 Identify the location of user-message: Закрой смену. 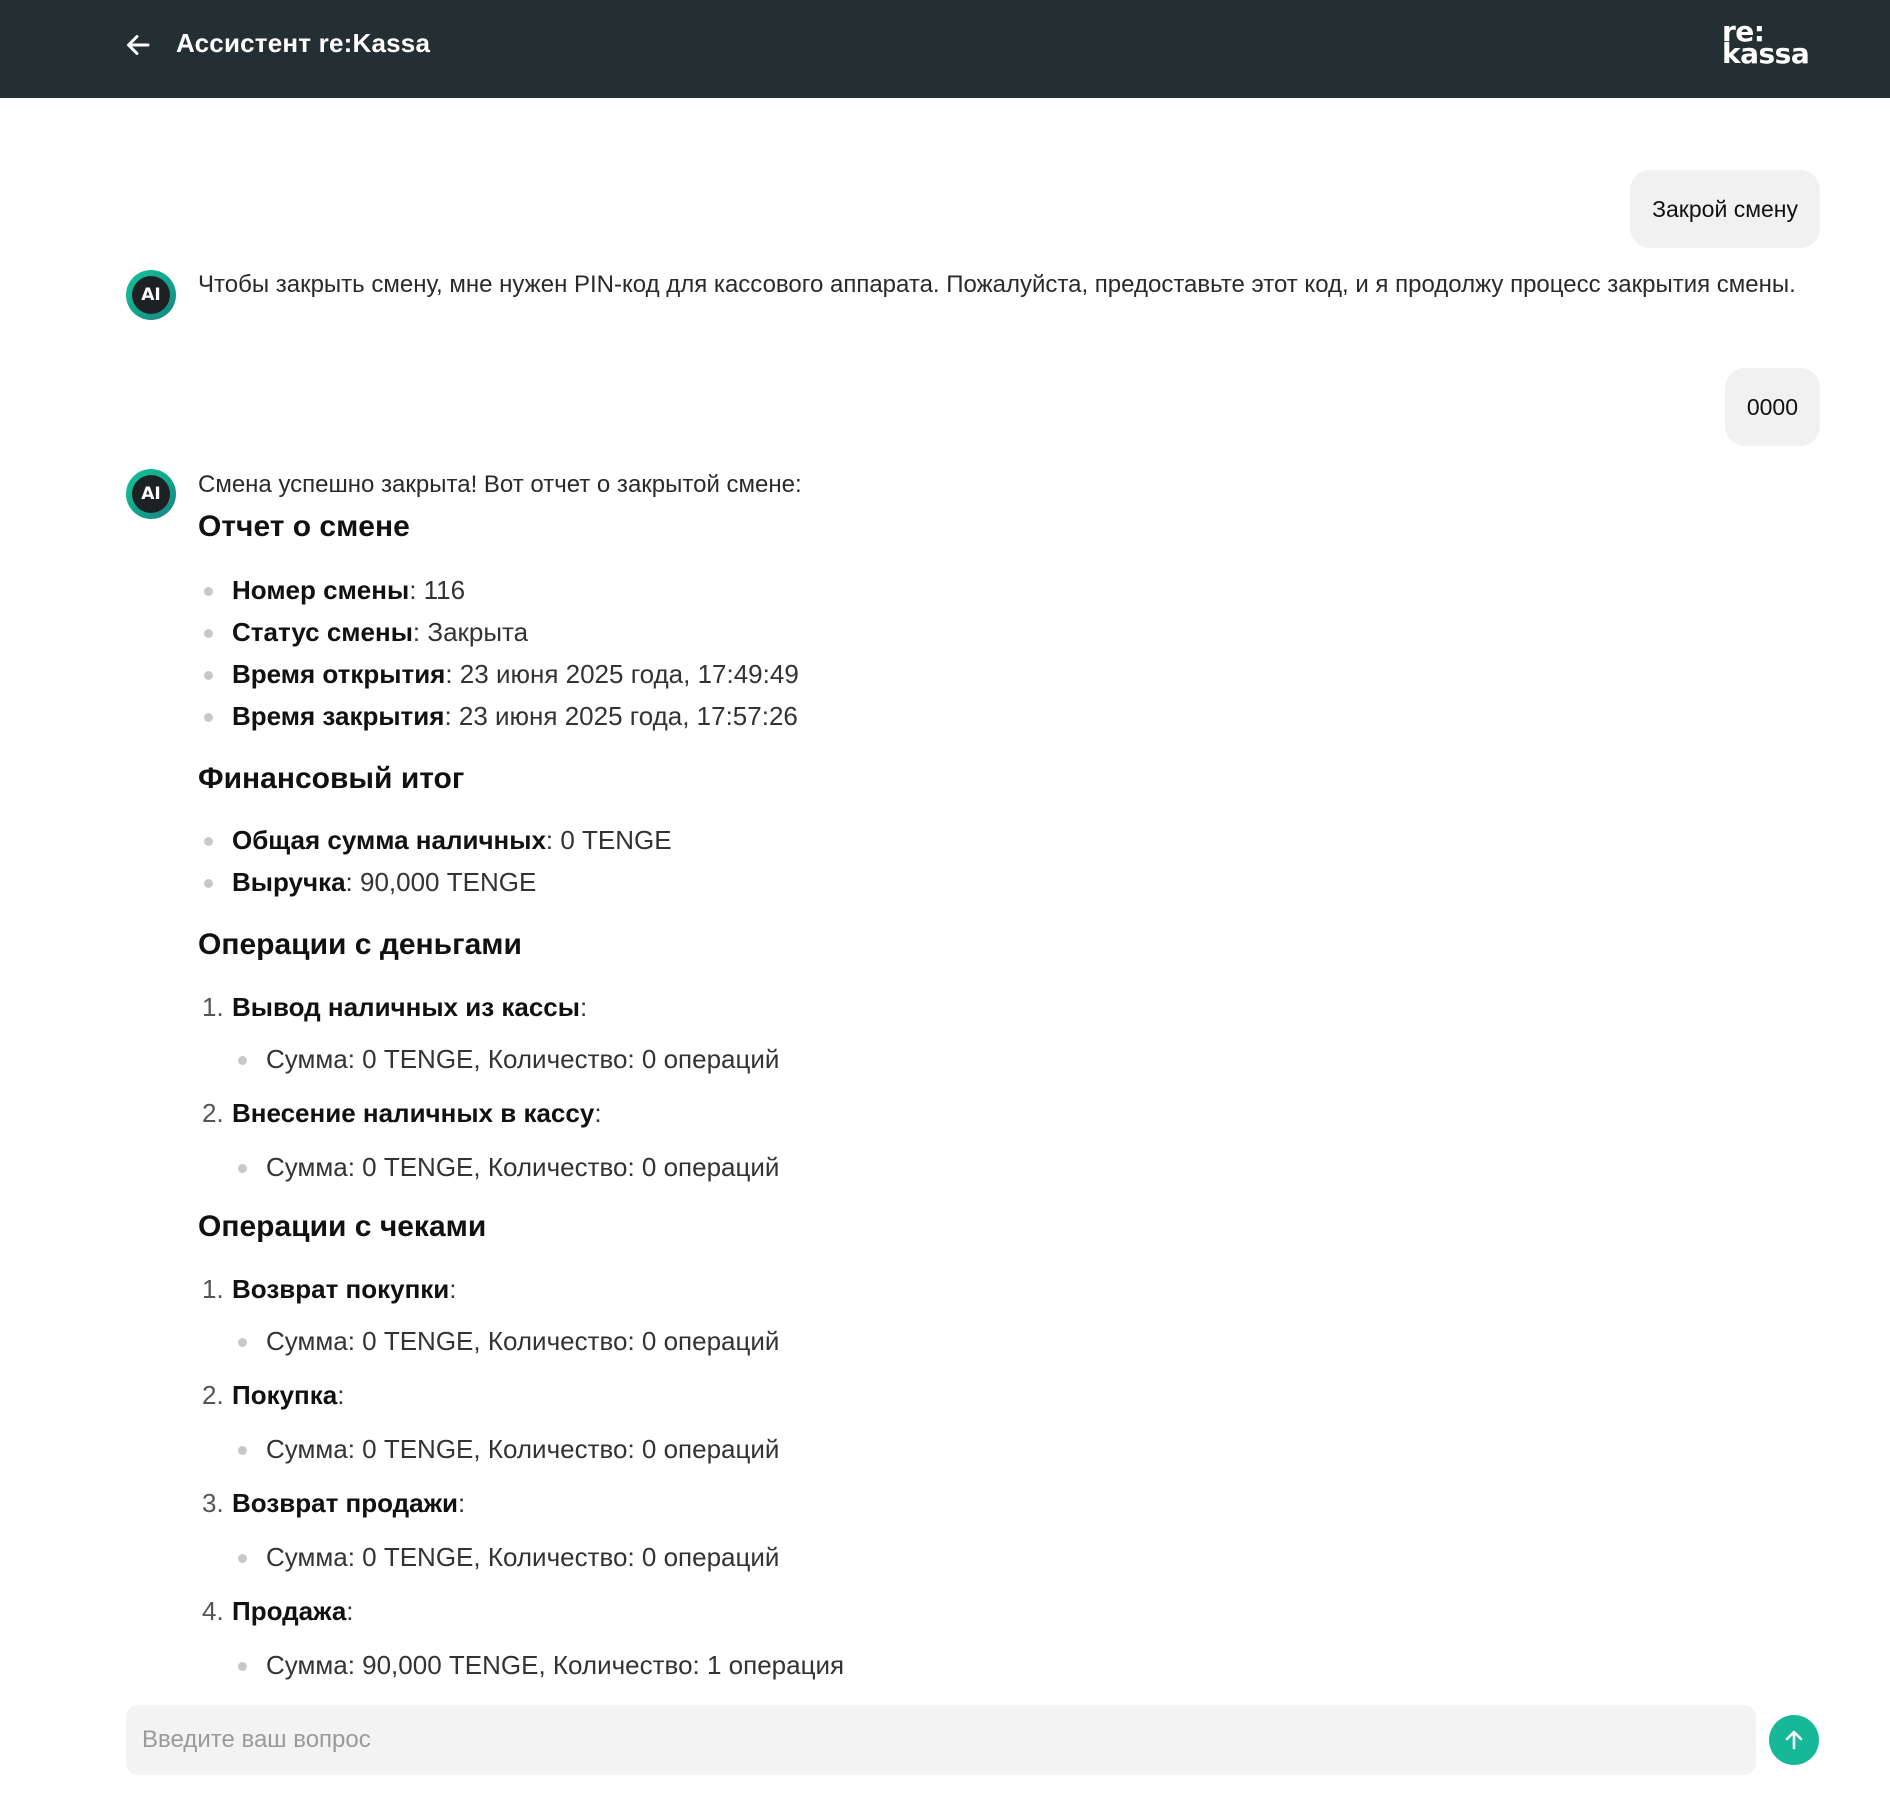
(1725, 209).